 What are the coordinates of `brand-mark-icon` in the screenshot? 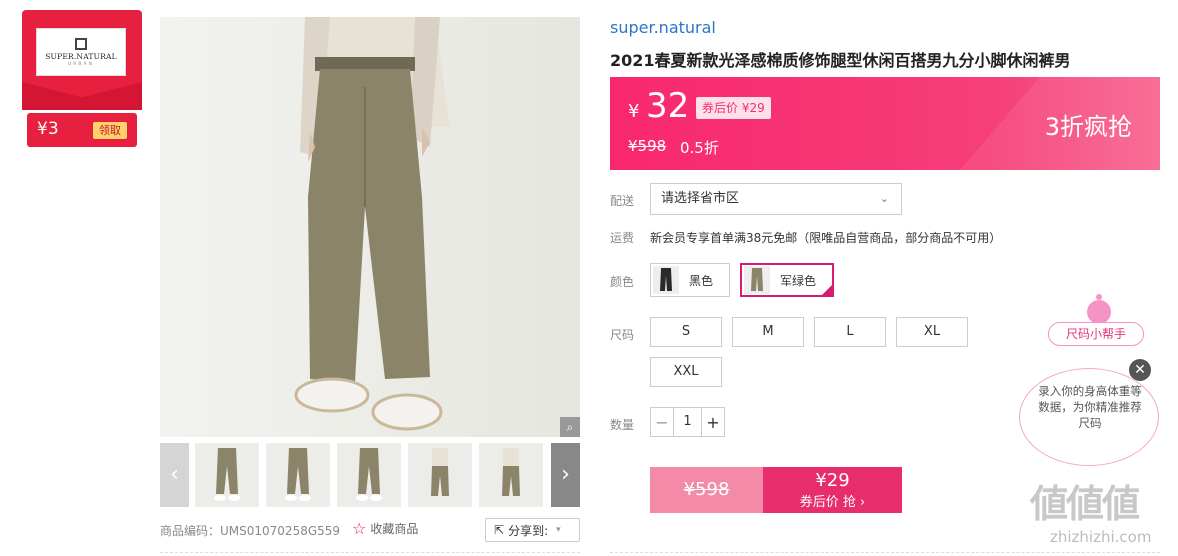 It's located at (81, 43).